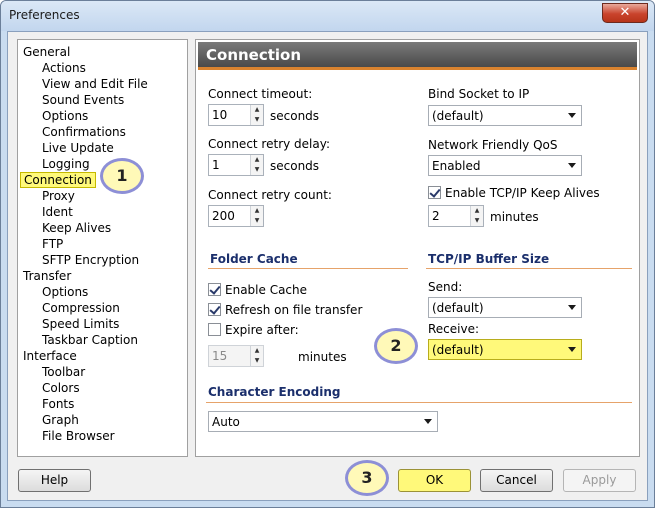 The height and width of the screenshot is (508, 655). What do you see at coordinates (516, 480) in the screenshot?
I see `cancel-button: Cancel` at bounding box center [516, 480].